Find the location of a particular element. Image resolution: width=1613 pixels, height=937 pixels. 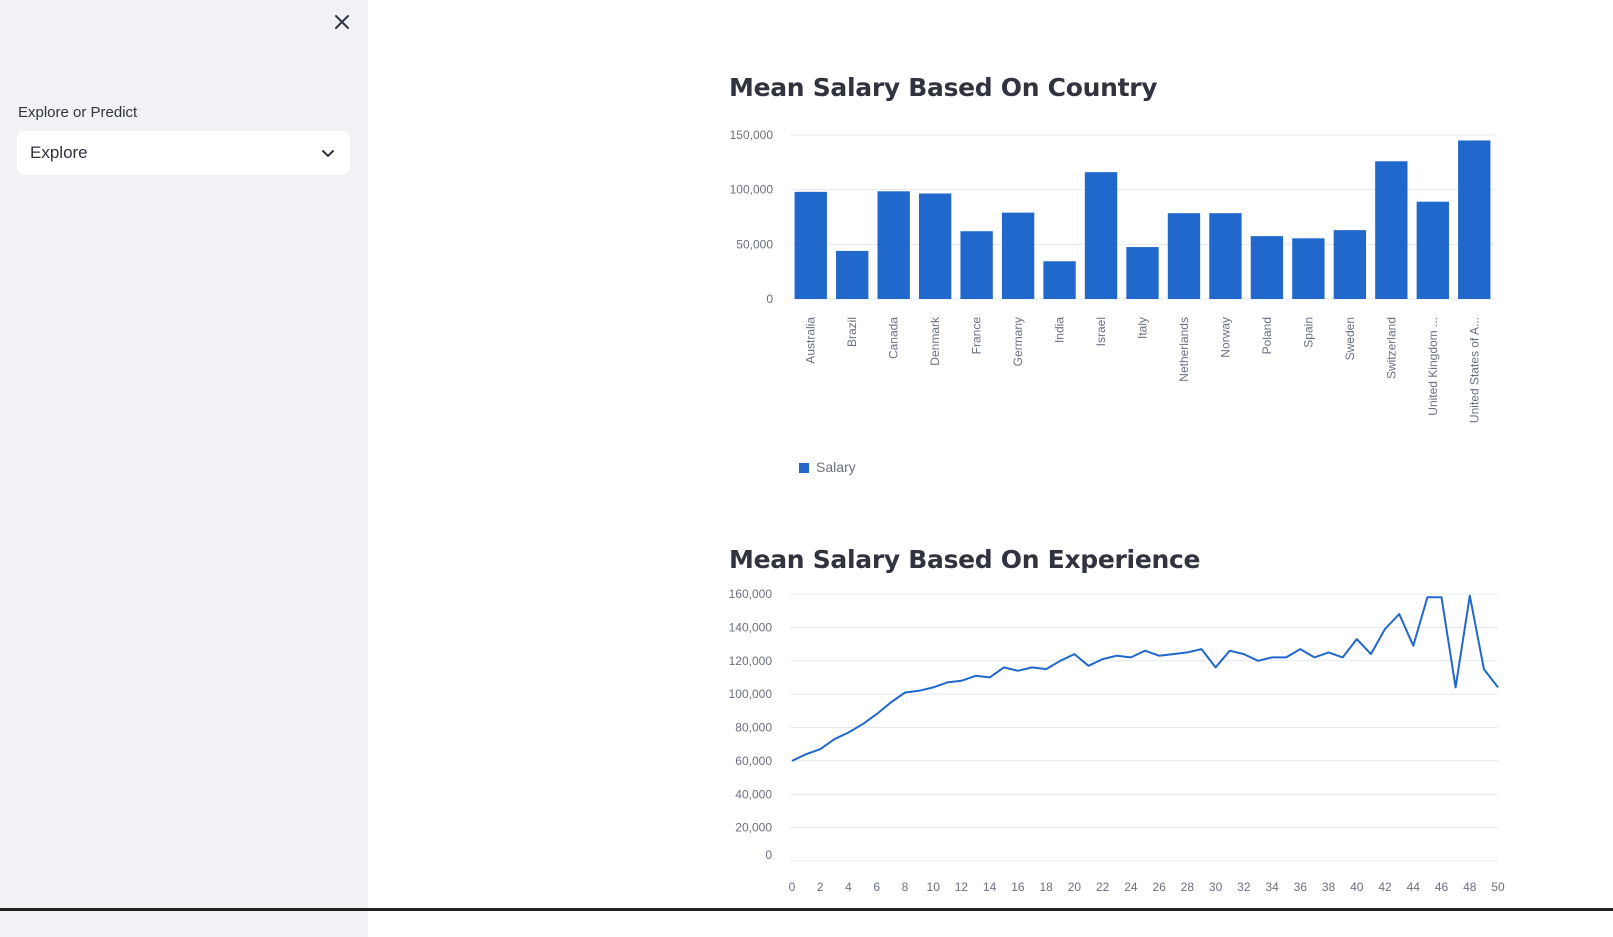

select-label: Explore or Predict is located at coordinates (78, 112).